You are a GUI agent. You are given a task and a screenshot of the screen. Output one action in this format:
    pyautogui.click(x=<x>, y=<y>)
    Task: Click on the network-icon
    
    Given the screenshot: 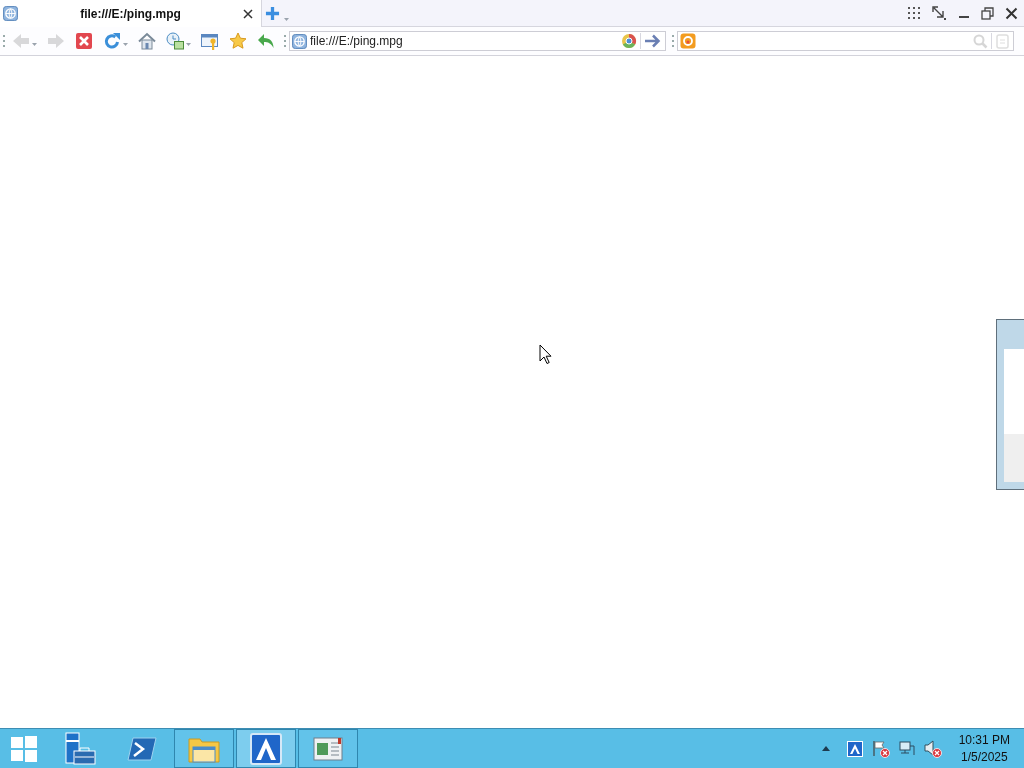 What is the action you would take?
    pyautogui.click(x=906, y=748)
    